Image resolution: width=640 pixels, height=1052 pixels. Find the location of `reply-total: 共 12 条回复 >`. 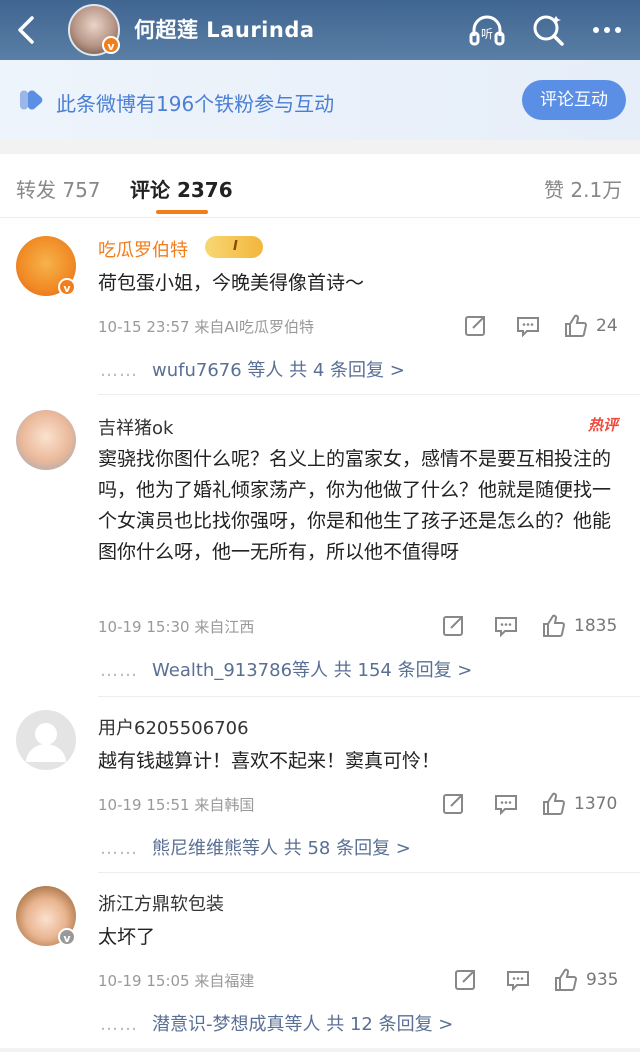

reply-total: 共 12 条回复 > is located at coordinates (389, 1024).